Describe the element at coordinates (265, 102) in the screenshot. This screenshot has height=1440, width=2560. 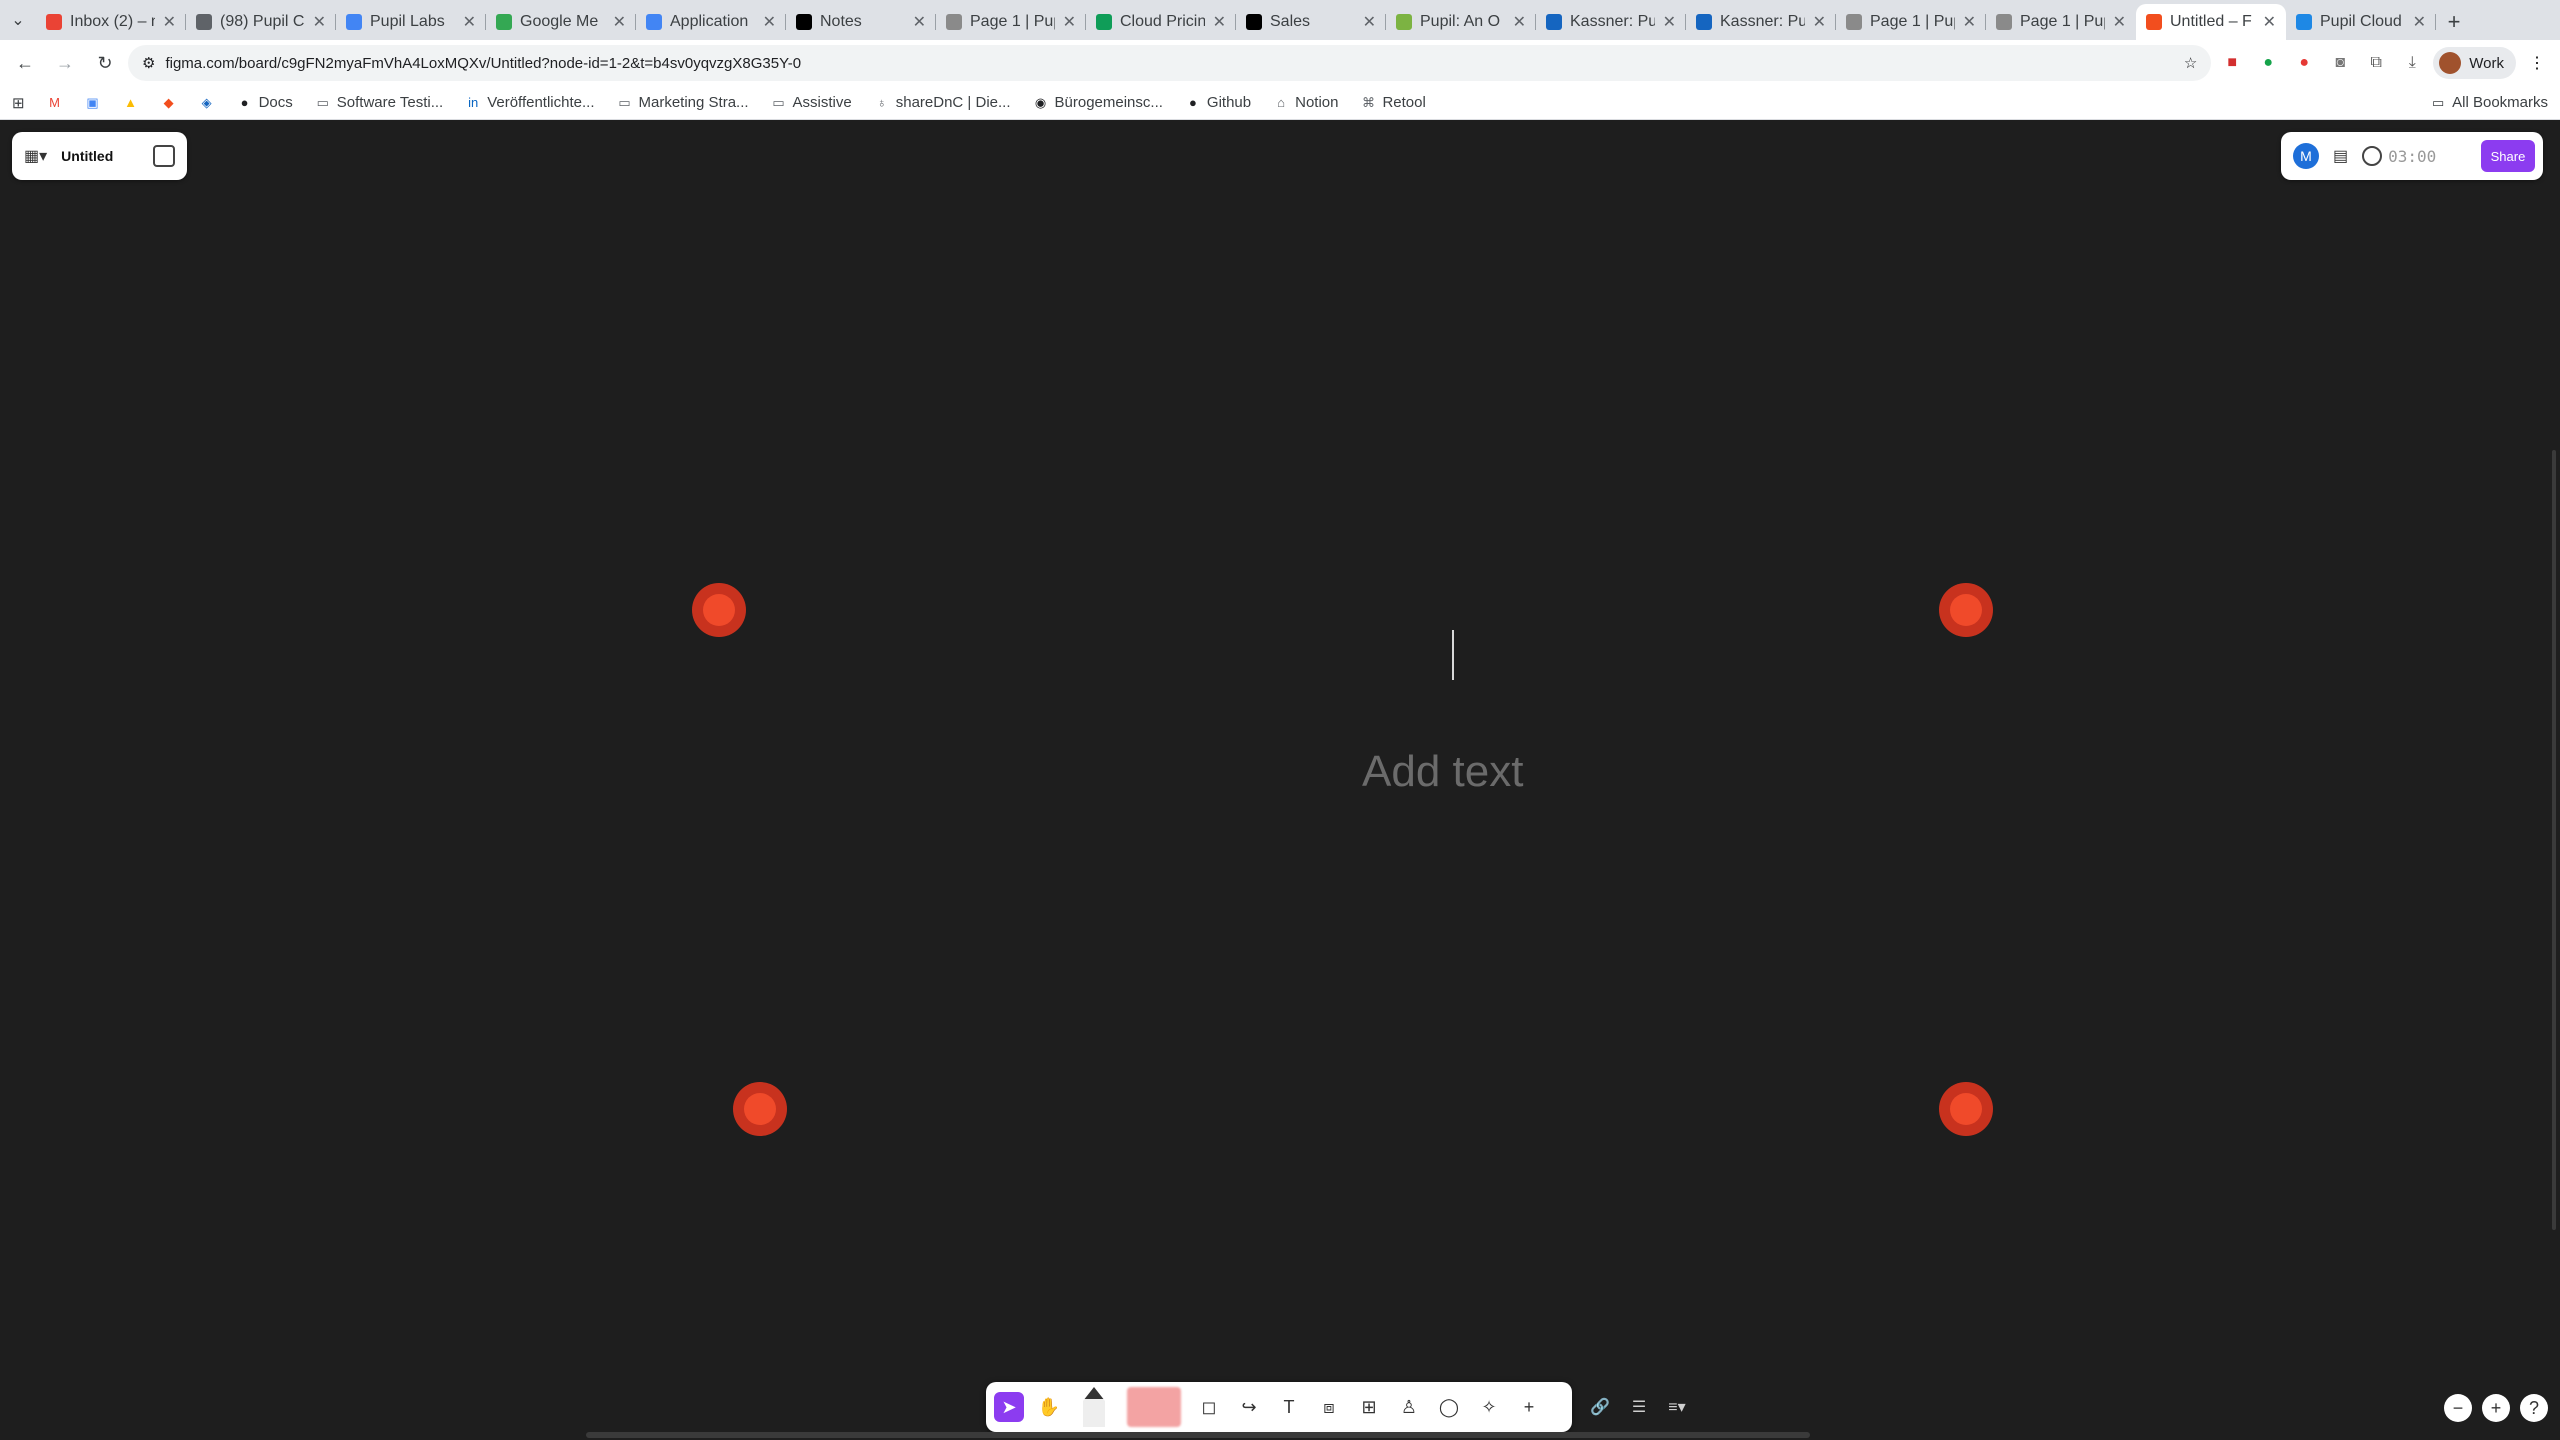
I see `bookmark-item: ● Docs` at that location.